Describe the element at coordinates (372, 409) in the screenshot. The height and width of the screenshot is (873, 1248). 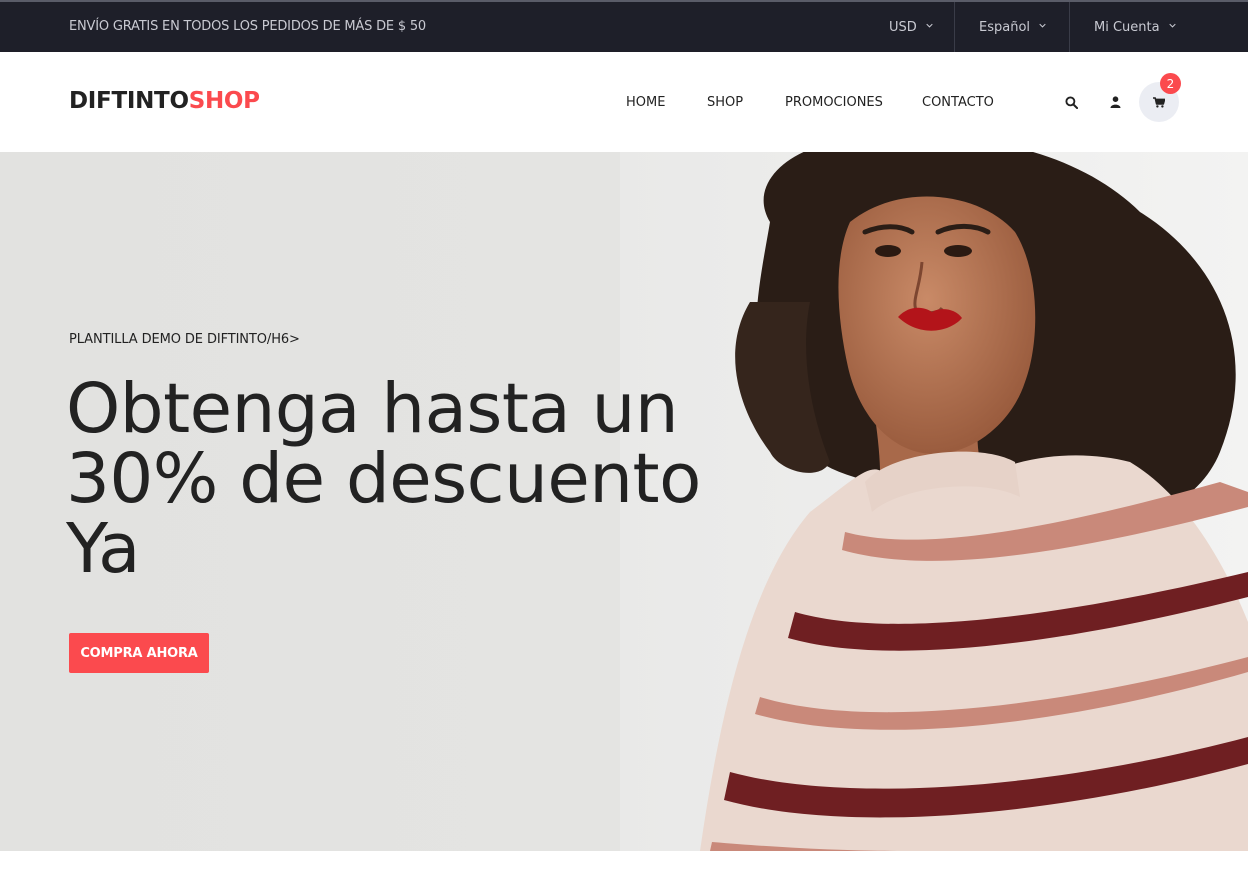
I see `headline-line-1: Obtenga hasta un` at that location.